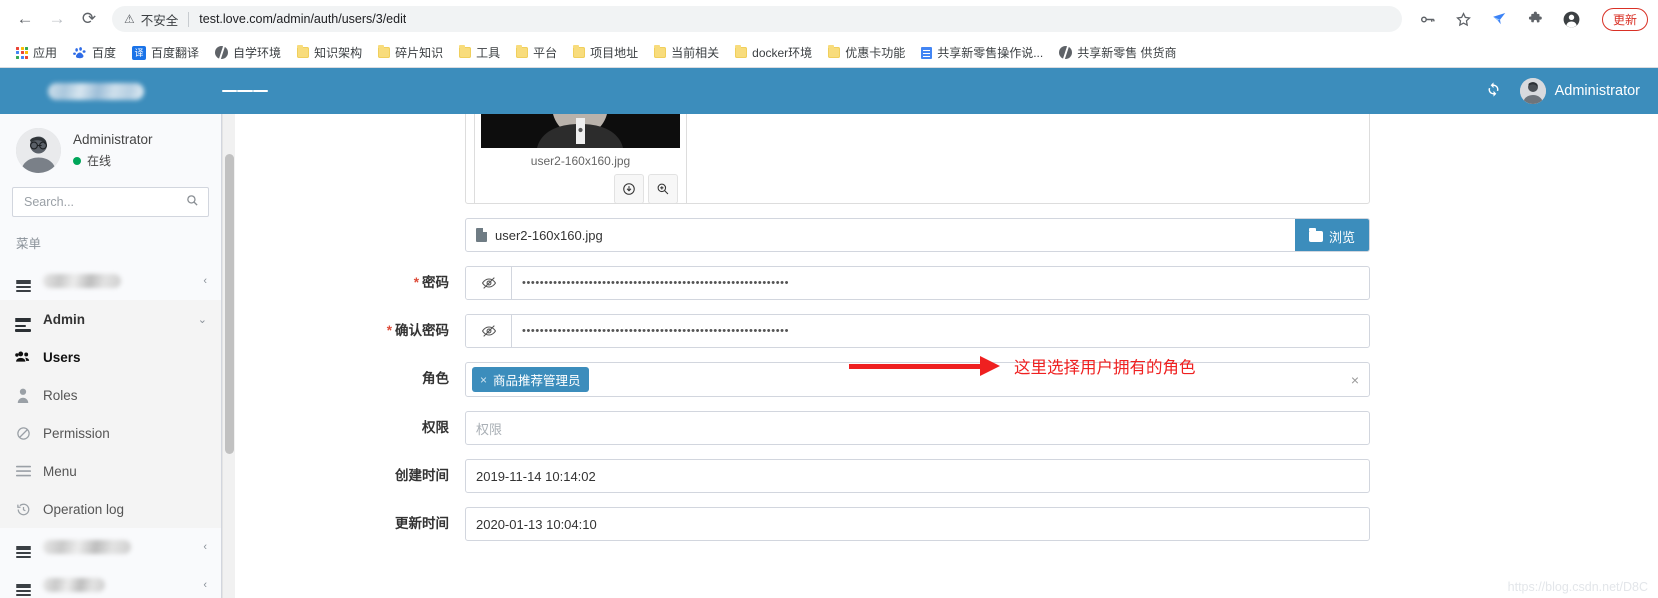 The image size is (1658, 598). I want to click on sidebar-toggle-button, so click(245, 91).